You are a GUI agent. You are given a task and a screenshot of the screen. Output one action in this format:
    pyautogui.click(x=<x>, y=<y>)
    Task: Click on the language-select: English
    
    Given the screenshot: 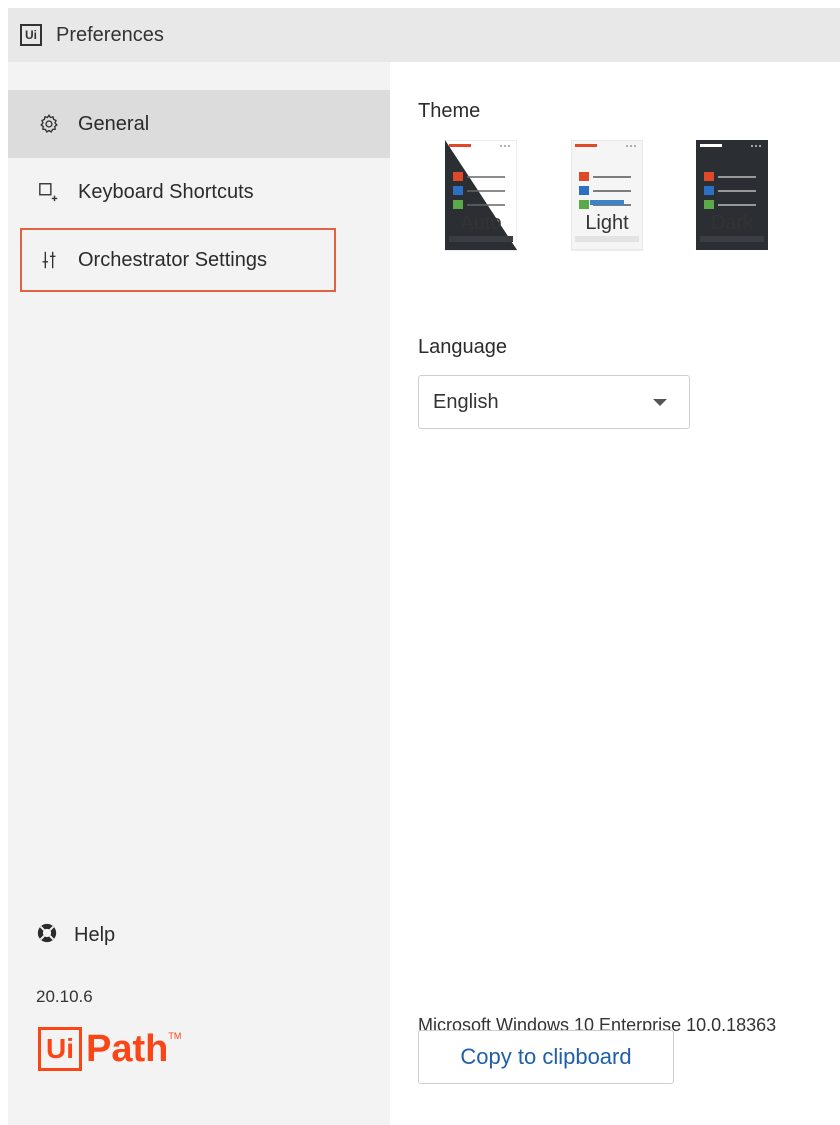 What is the action you would take?
    pyautogui.click(x=554, y=402)
    